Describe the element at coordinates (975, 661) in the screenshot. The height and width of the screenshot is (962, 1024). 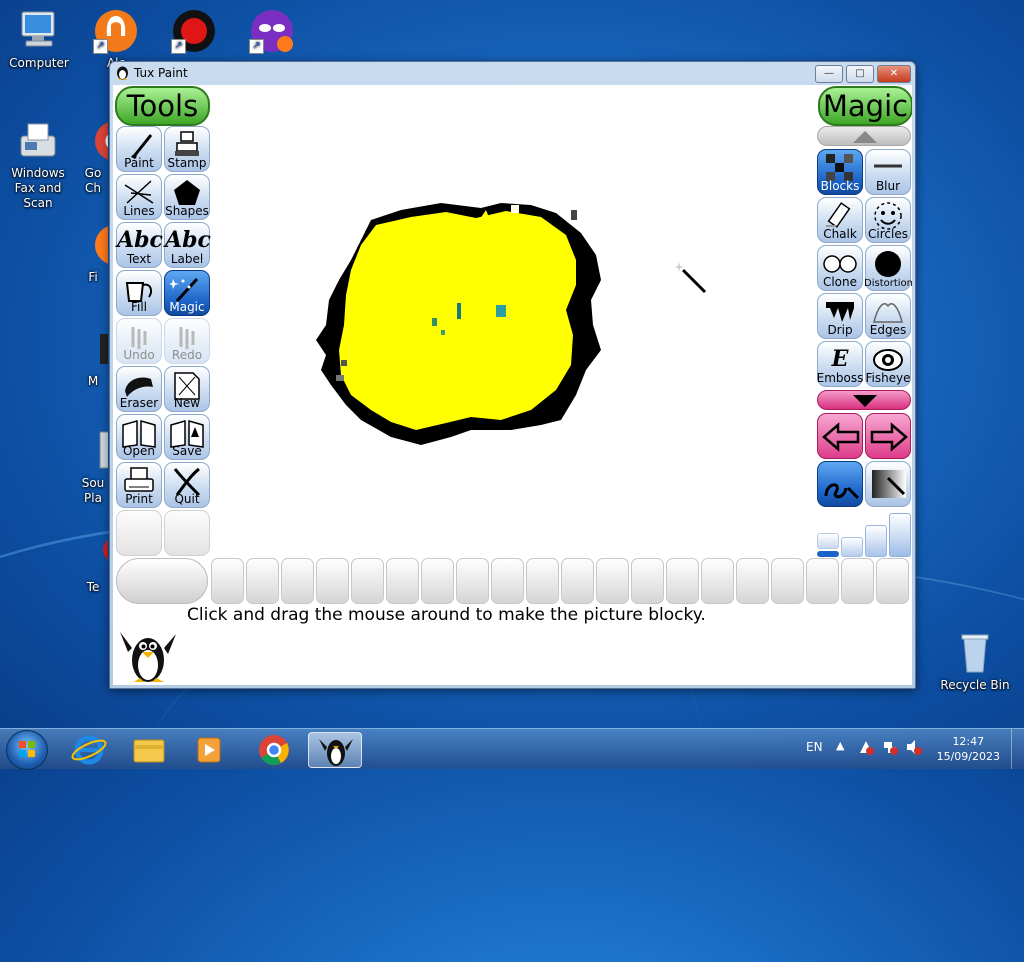
I see `desktop-icon-recycle-bin: Recycle Bin` at that location.